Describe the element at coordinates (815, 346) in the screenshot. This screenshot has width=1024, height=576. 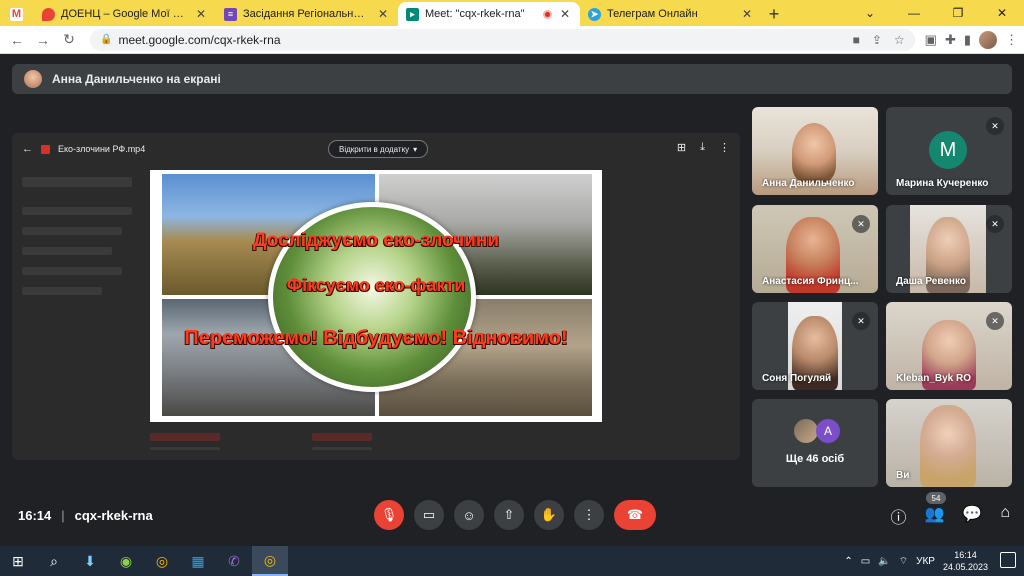
I see `participant-tile: ✕ Соня Погуляй` at that location.